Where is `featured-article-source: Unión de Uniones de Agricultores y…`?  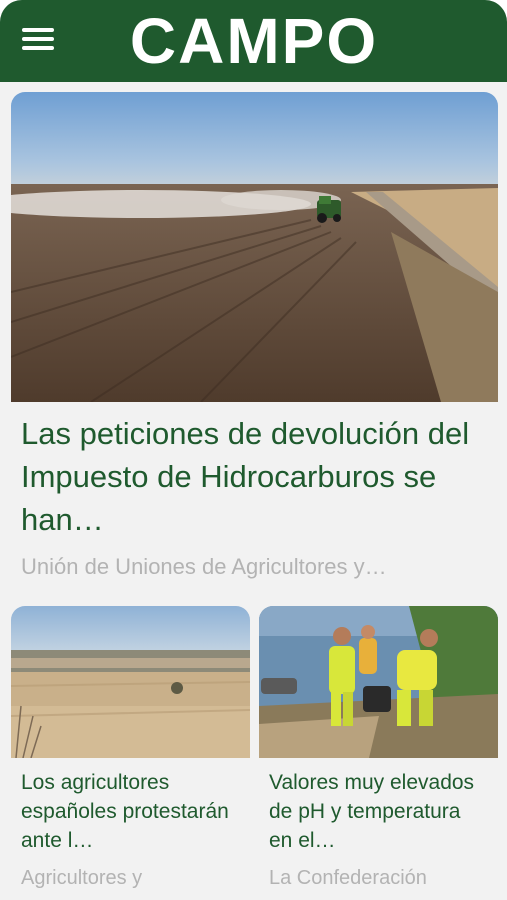
featured-article-source: Unión de Uniones de Agricultores y… is located at coordinates (204, 566).